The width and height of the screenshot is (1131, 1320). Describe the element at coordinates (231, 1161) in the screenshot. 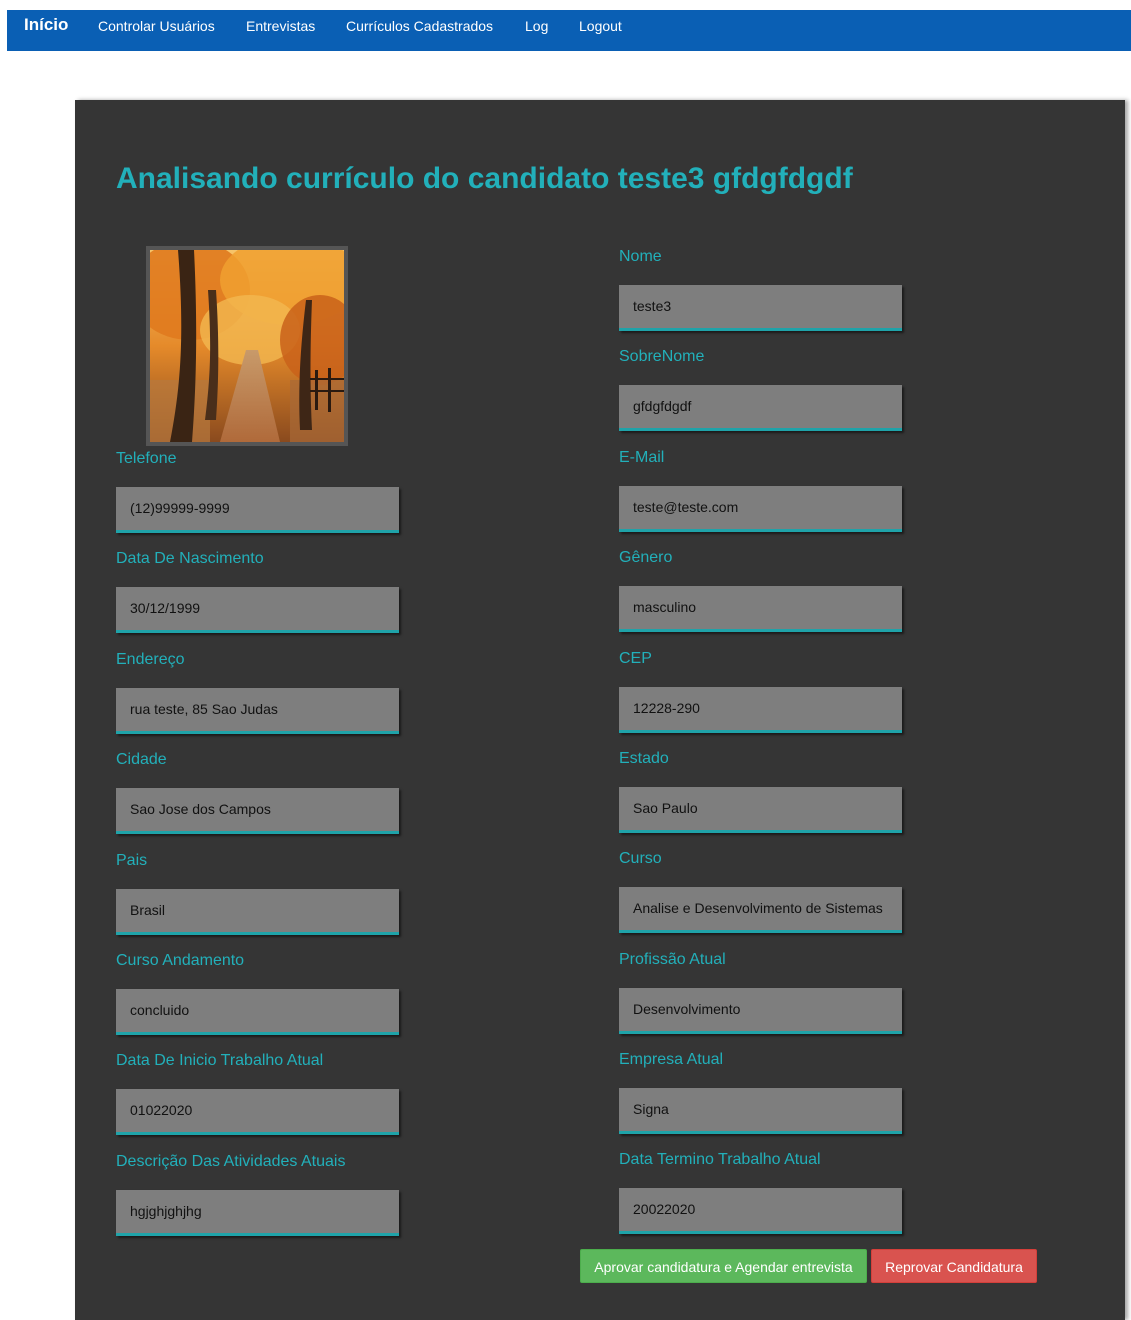

I see `label-descricao-atividades: Descrição Das Atividades Atuais` at that location.